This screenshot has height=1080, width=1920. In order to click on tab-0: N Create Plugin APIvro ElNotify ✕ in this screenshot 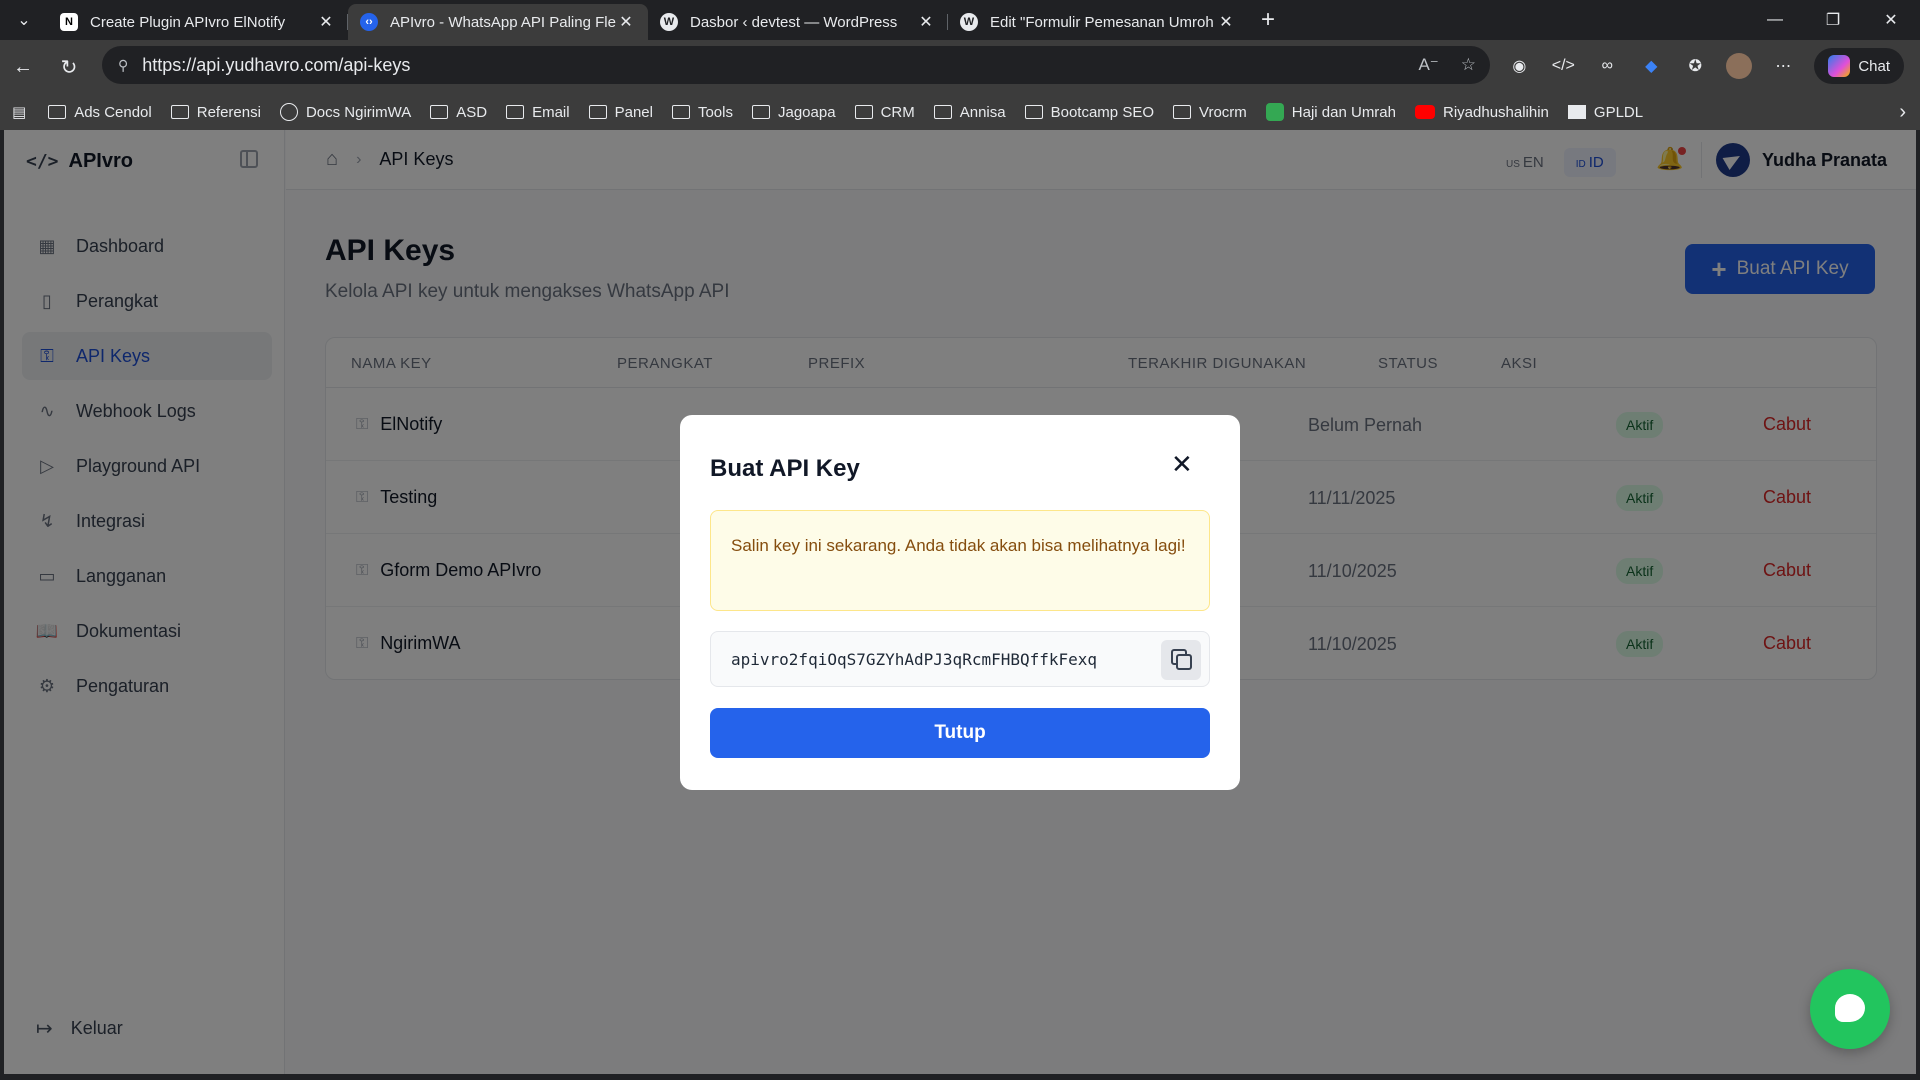, I will do `click(198, 22)`.